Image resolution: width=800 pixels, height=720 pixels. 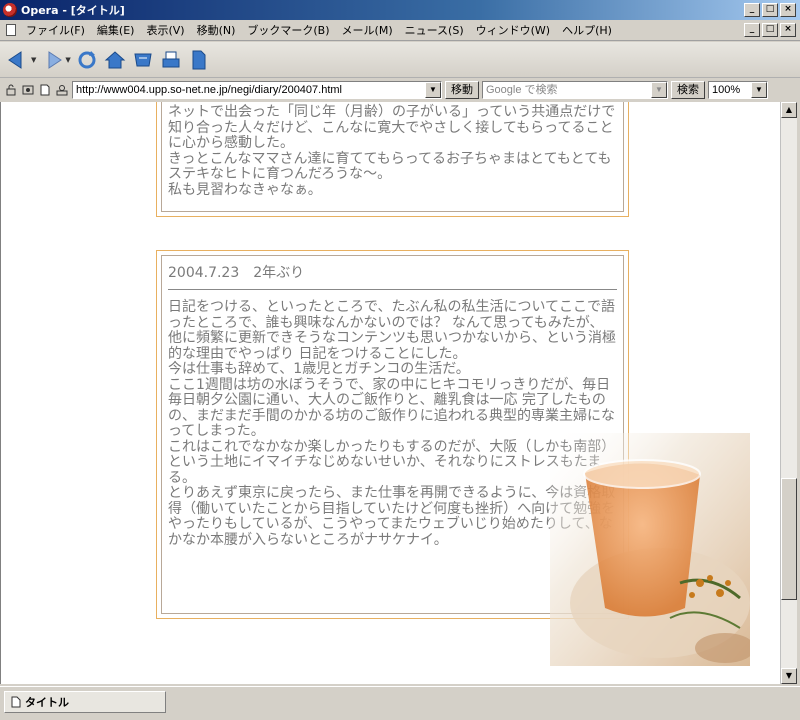 What do you see at coordinates (52, 60) in the screenshot?
I see `forward-icon` at bounding box center [52, 60].